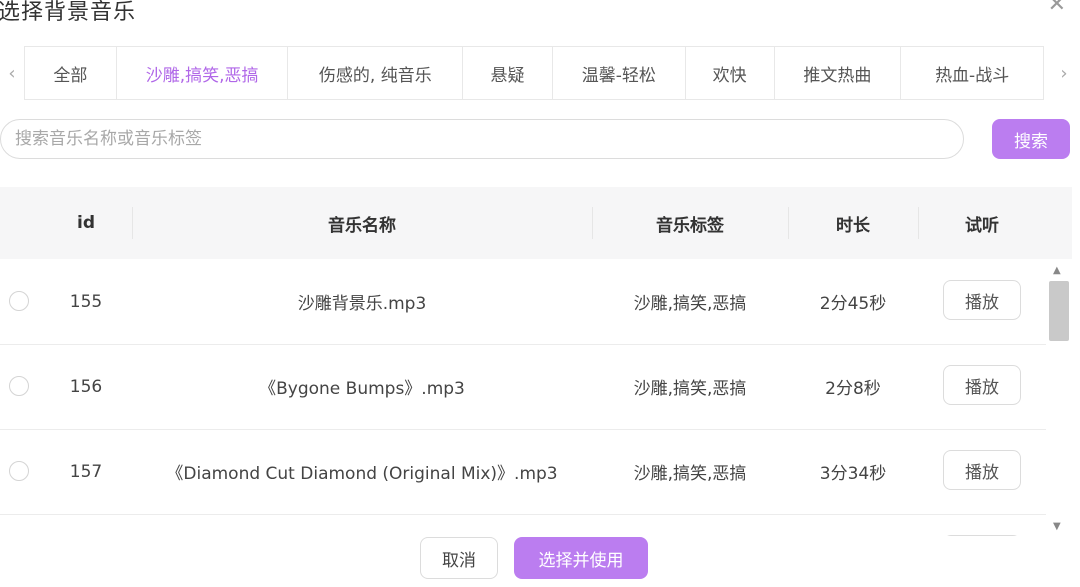 The width and height of the screenshot is (1080, 587). Describe the element at coordinates (619, 73) in the screenshot. I see `tab-warm: 温馨-轻松` at that location.